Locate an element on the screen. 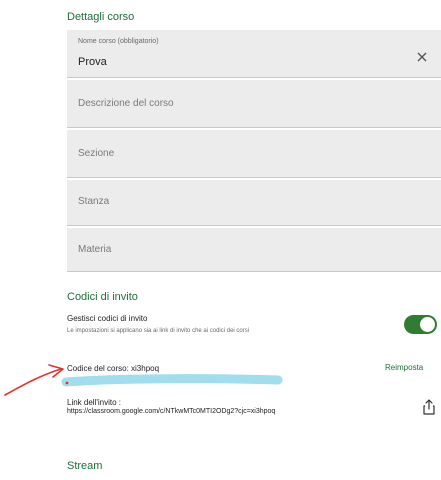 This screenshot has width=441, height=480. course-code-label: Codice del corso: xi3hpoq is located at coordinates (113, 368).